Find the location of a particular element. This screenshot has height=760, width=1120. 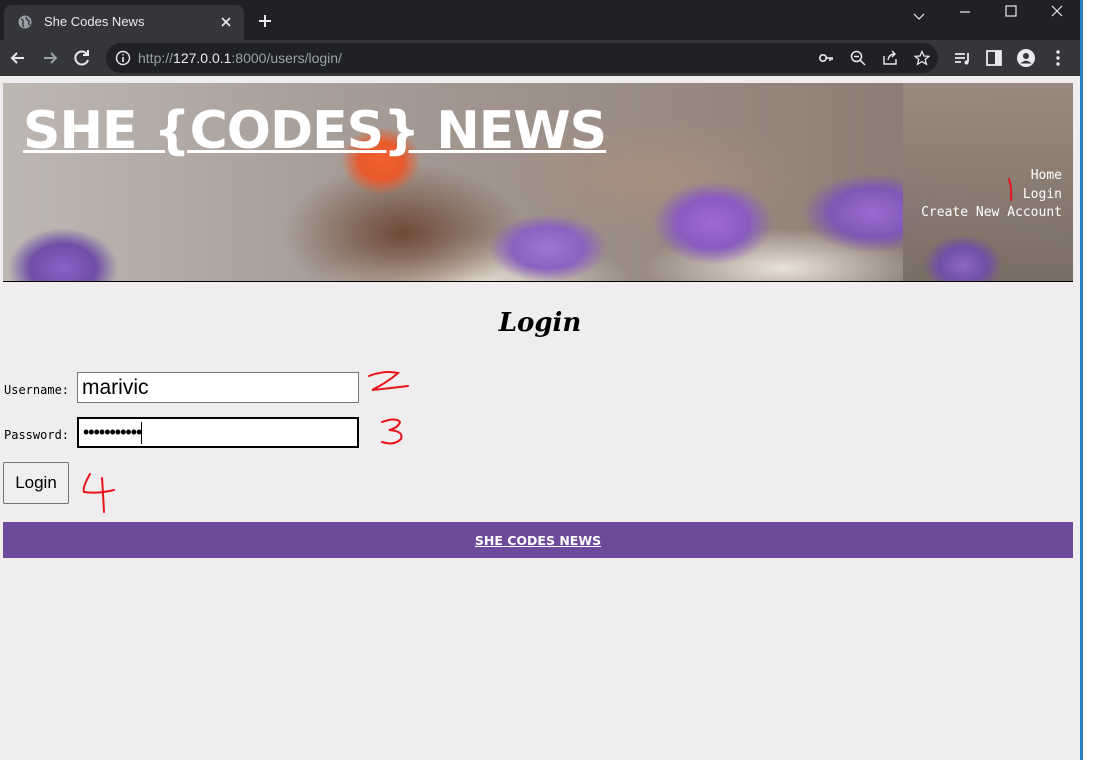

site-title-link: SHE {CODES} NEWS is located at coordinates (315, 131).